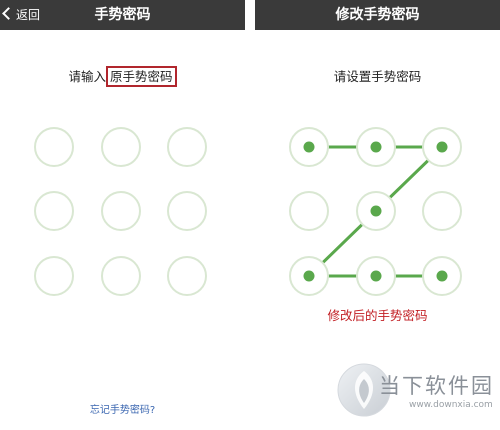 This screenshot has height=430, width=500. Describe the element at coordinates (377, 315) in the screenshot. I see `modified-pattern-note: 修改后的手势密码` at that location.